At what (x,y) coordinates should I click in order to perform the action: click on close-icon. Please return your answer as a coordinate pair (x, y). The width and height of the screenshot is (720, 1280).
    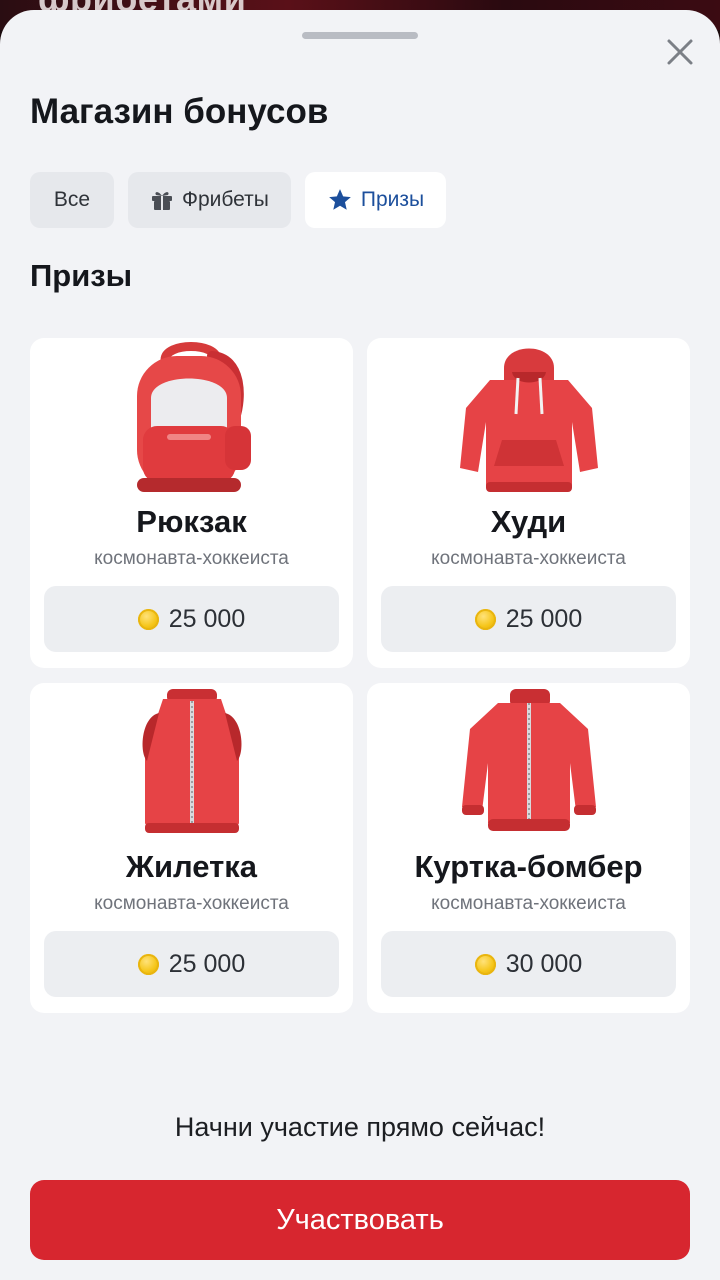
    Looking at the image, I should click on (680, 52).